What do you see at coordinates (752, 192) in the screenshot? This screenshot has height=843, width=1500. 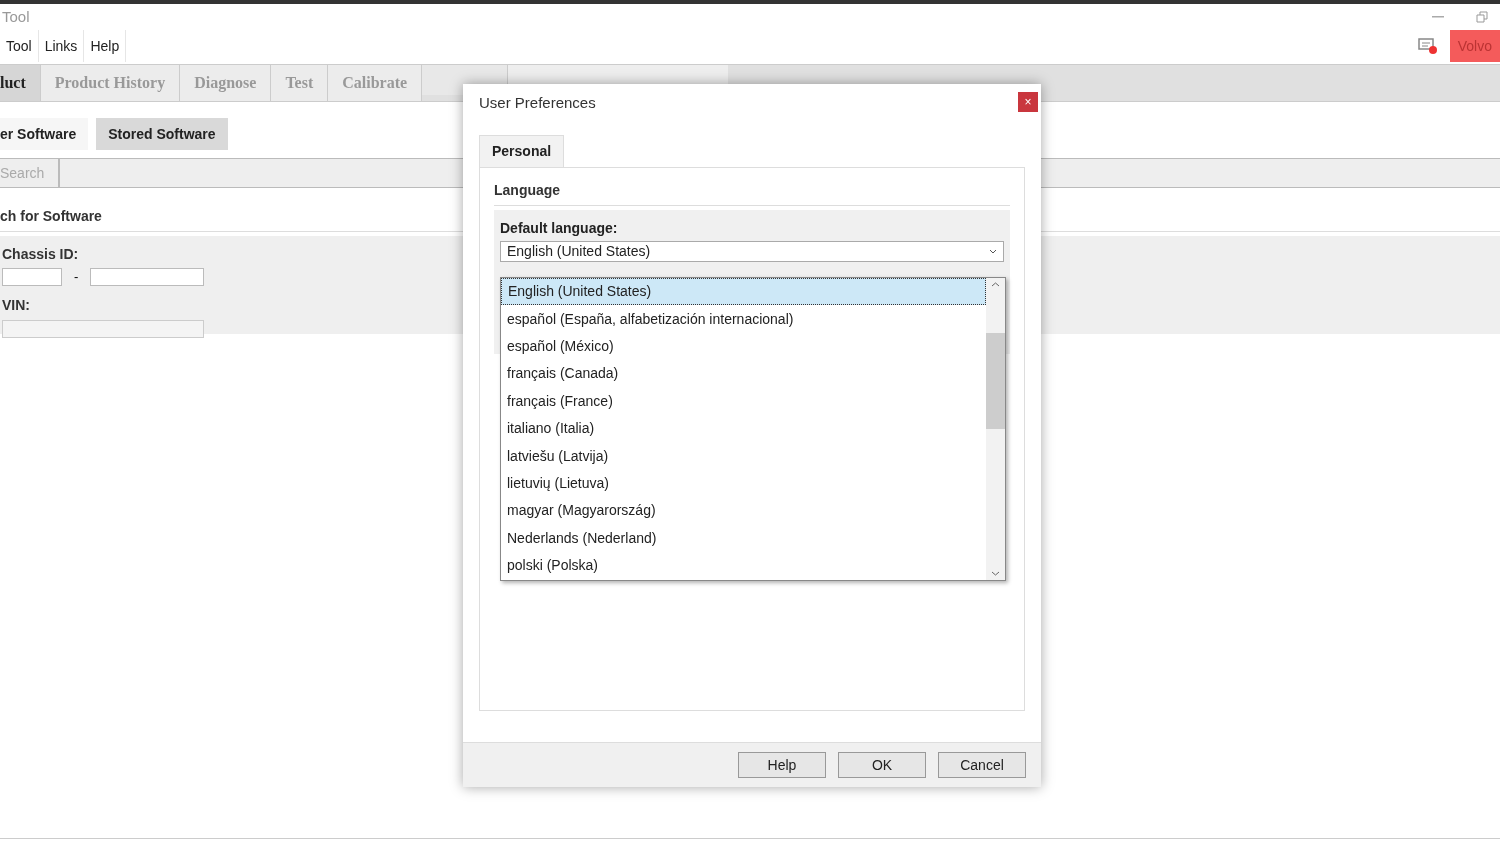 I see `group-title: Language` at bounding box center [752, 192].